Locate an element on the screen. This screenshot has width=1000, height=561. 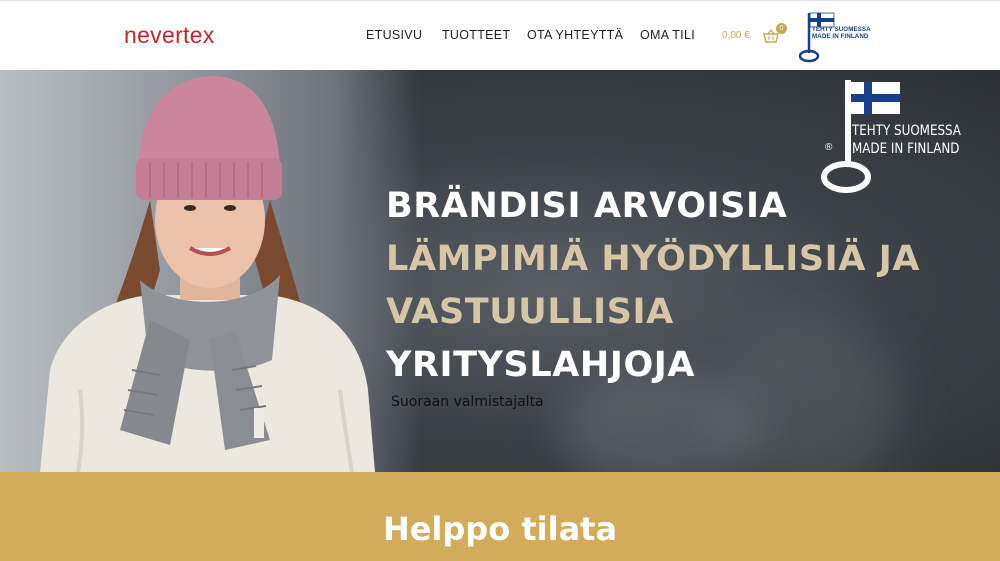
cart-count-badge: 0 is located at coordinates (781, 28).